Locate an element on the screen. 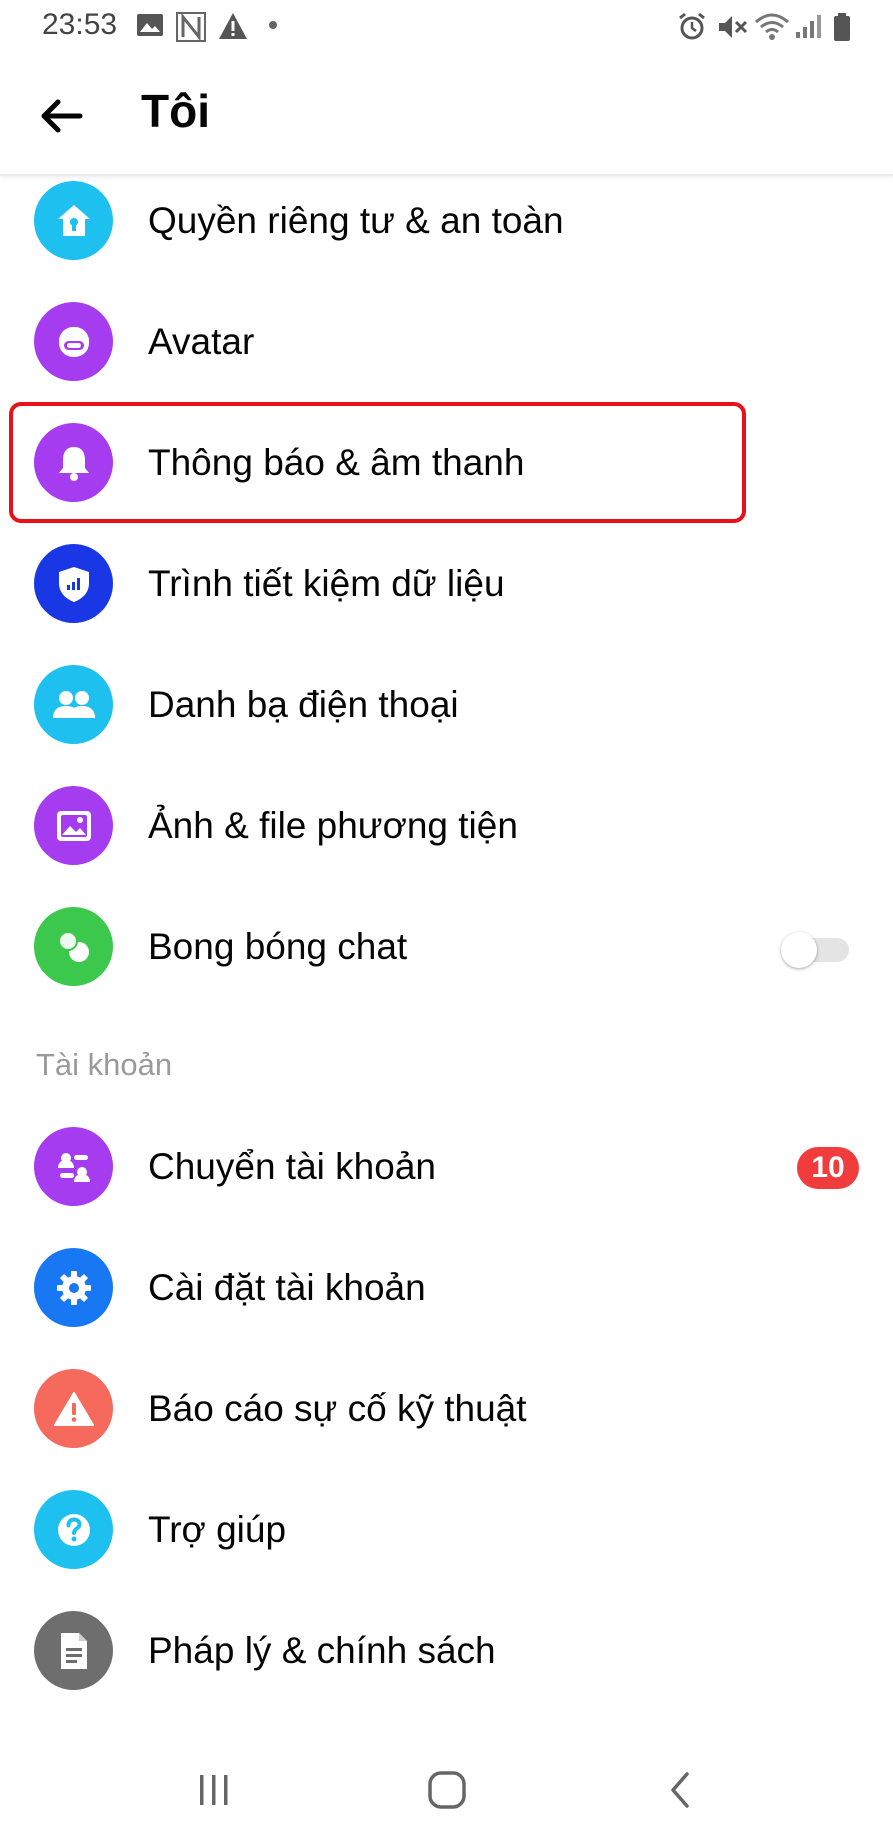  row-contacts: Danh bạ điện thoại is located at coordinates (446, 704).